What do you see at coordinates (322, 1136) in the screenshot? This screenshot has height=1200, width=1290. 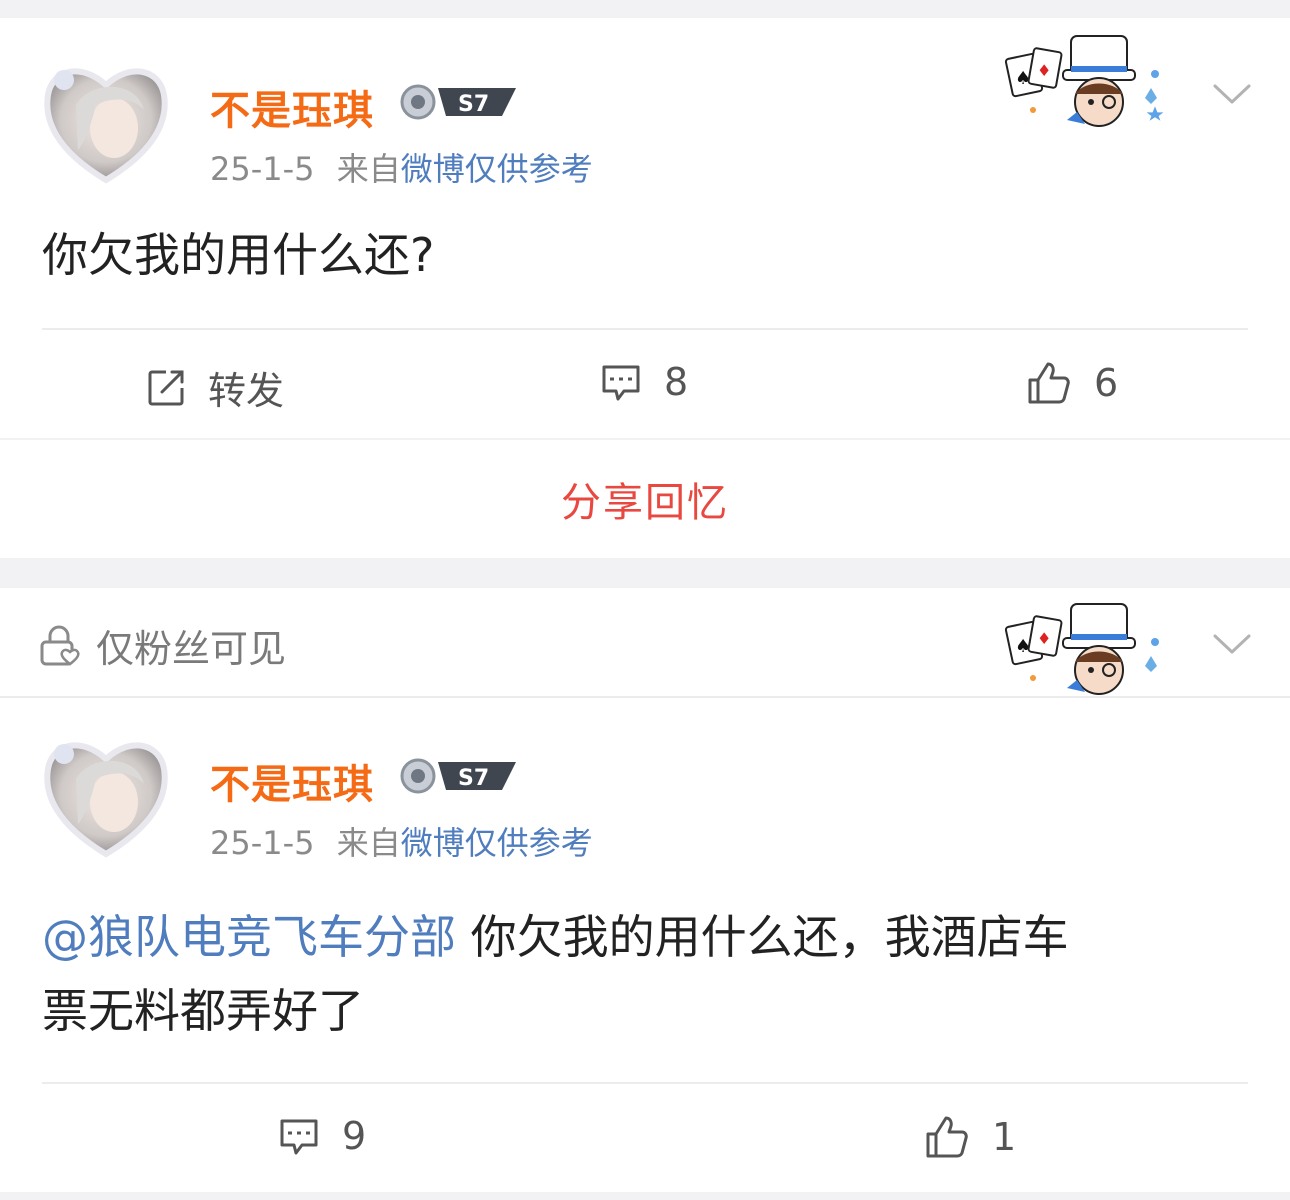 I see `comment-button: 9` at bounding box center [322, 1136].